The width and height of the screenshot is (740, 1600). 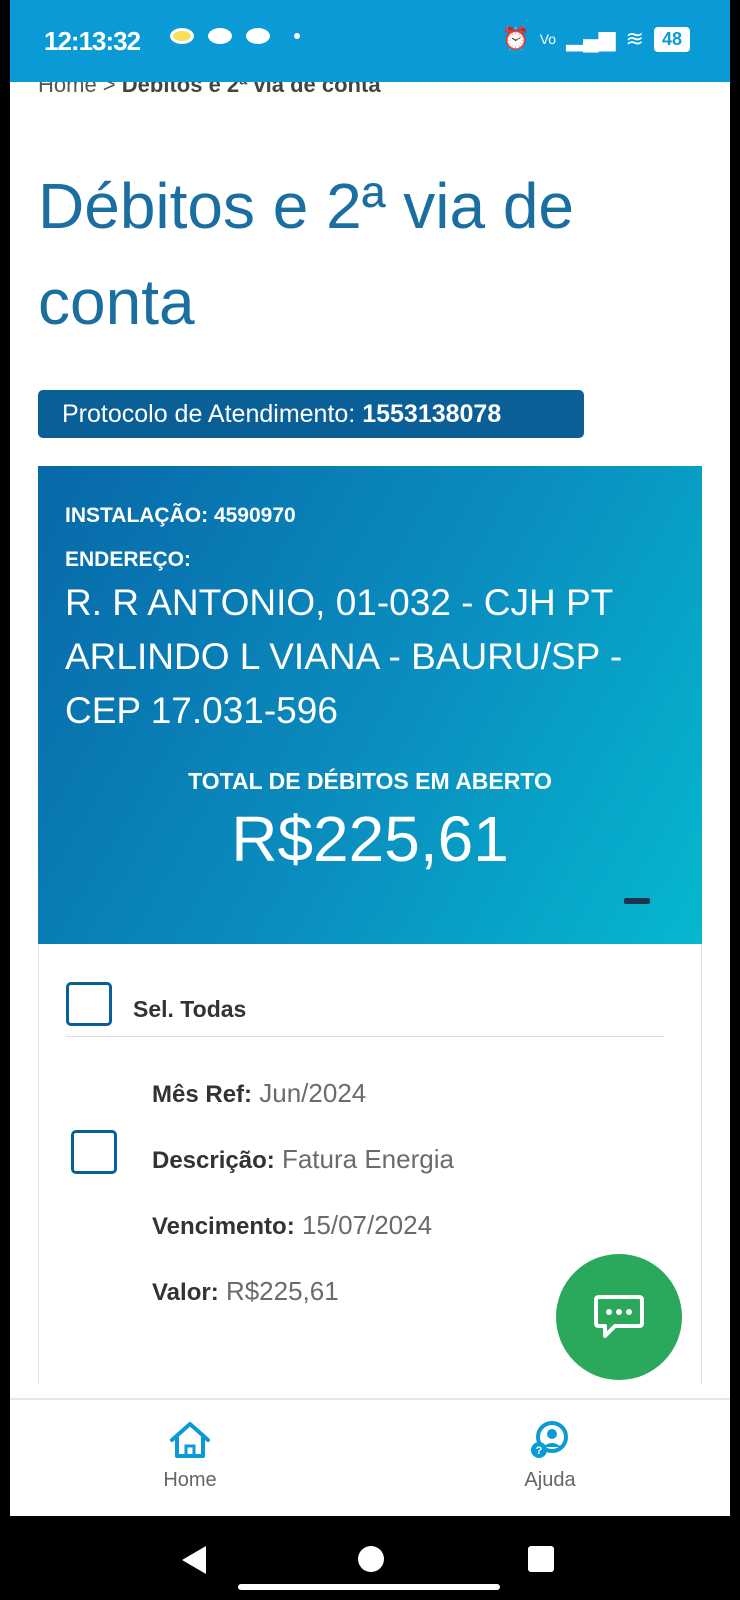 I want to click on address-label: ENDEREÇO:, so click(x=128, y=559).